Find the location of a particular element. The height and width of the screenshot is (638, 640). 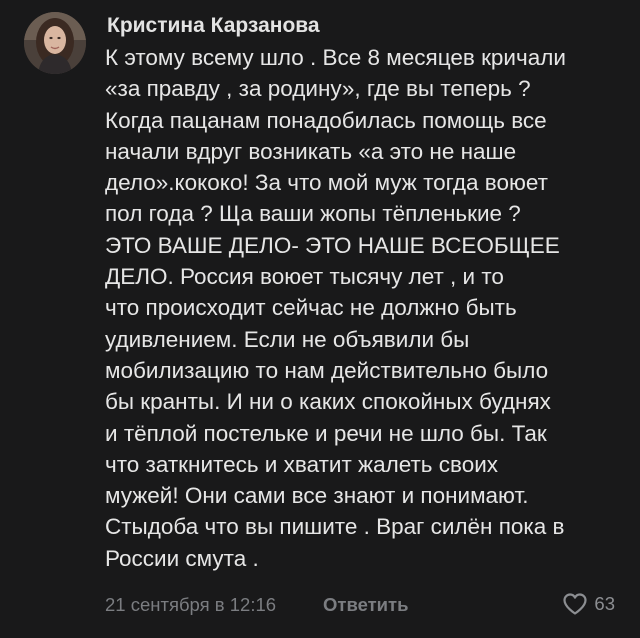

avatar-photo is located at coordinates (55, 43).